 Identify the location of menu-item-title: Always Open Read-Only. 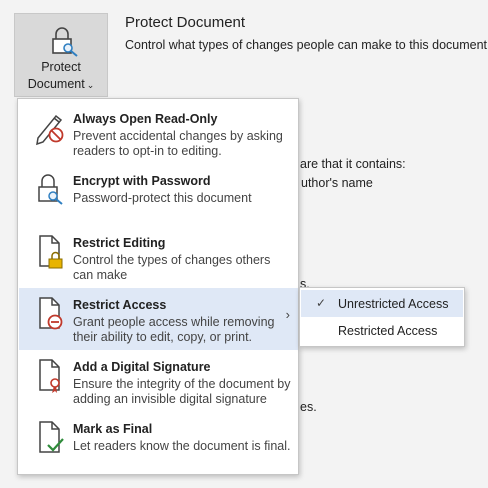
(145, 119).